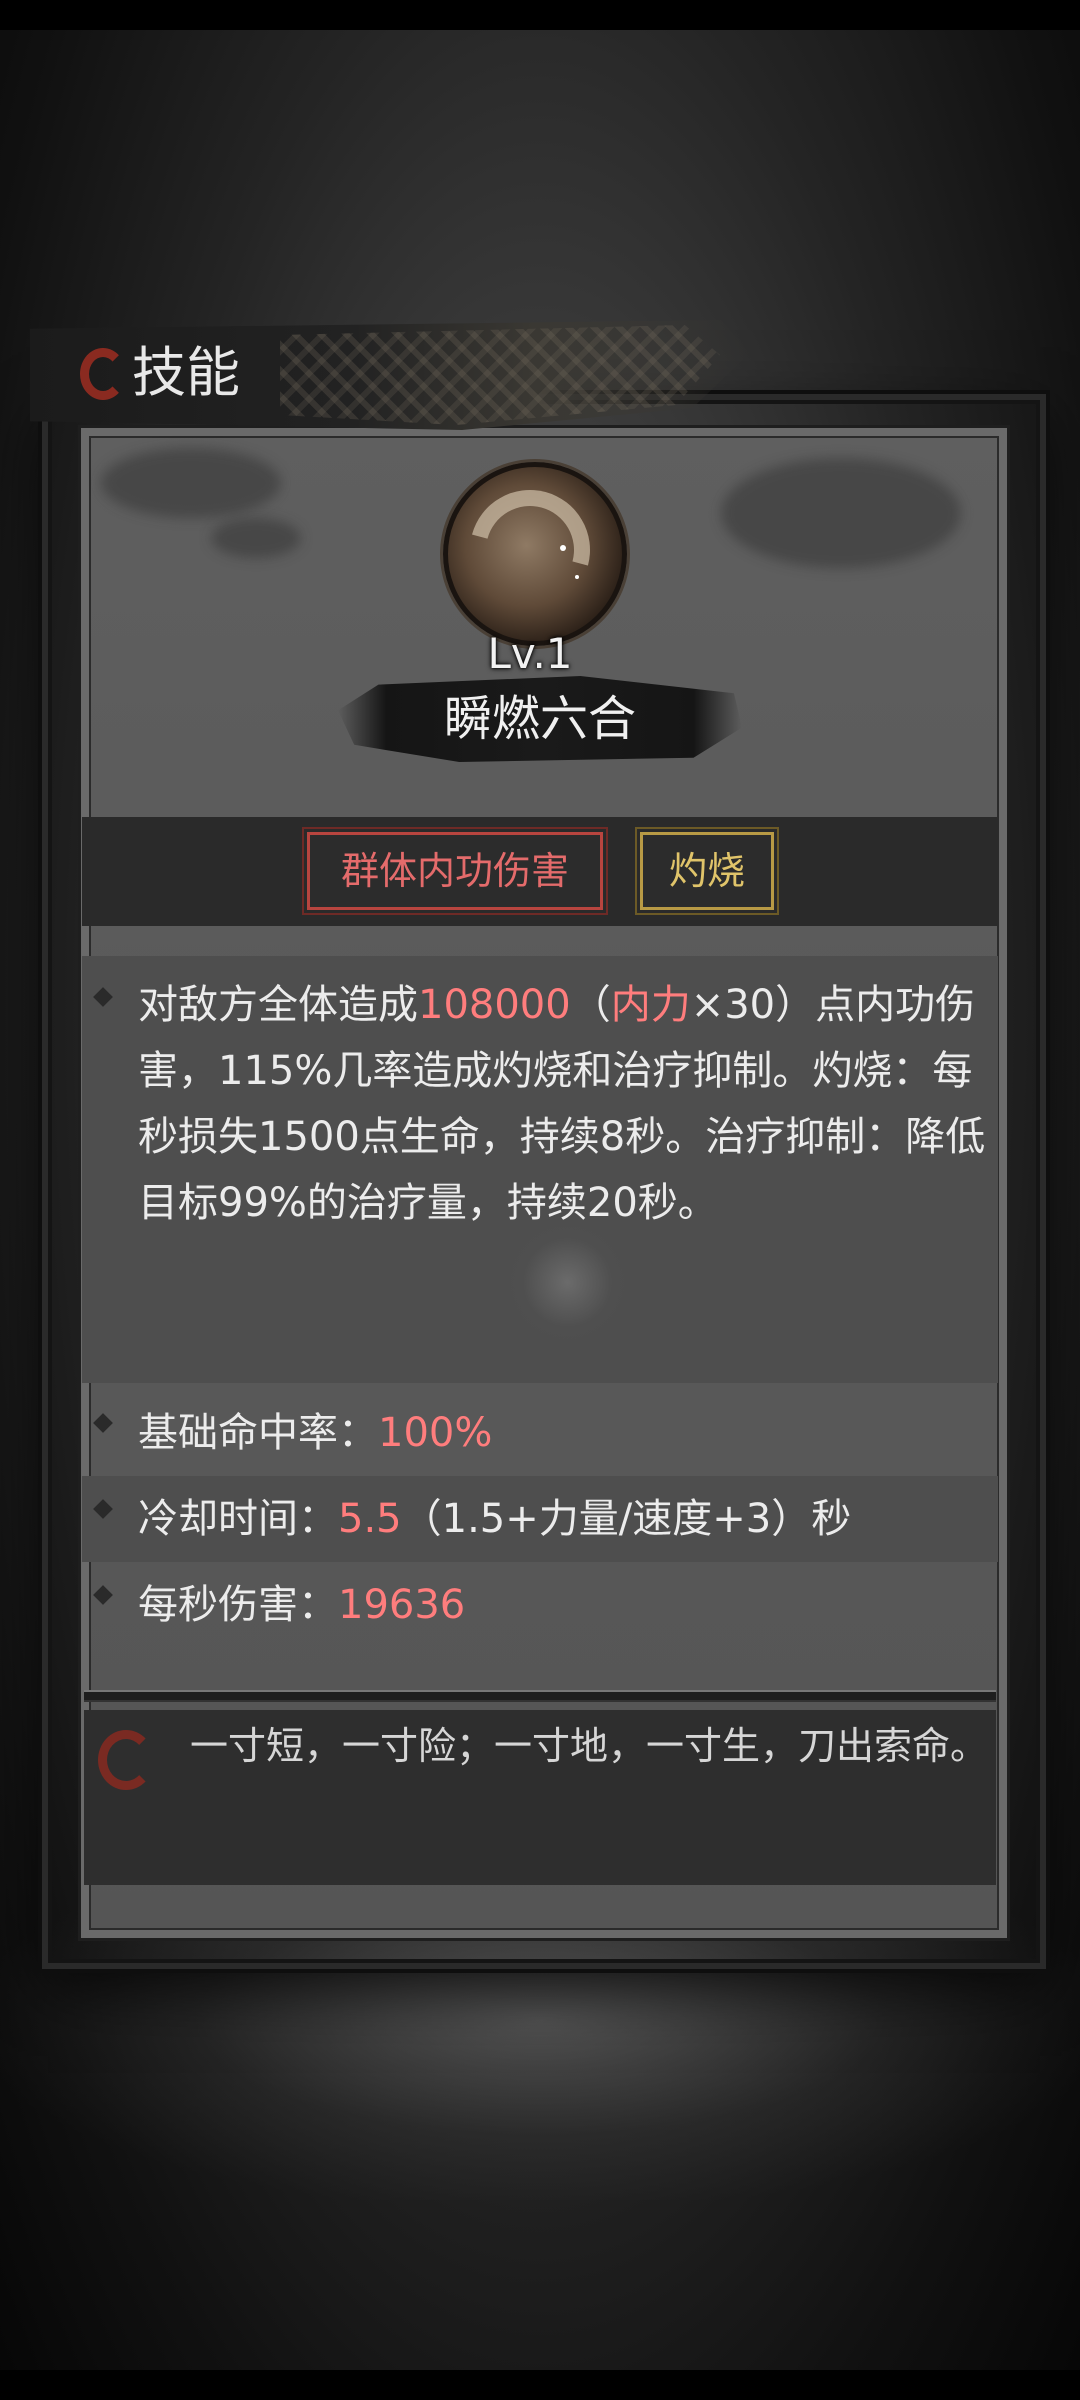 This screenshot has height=2400, width=1080. Describe the element at coordinates (238, 1605) in the screenshot. I see `stat-label: 每秒伤害：` at that location.